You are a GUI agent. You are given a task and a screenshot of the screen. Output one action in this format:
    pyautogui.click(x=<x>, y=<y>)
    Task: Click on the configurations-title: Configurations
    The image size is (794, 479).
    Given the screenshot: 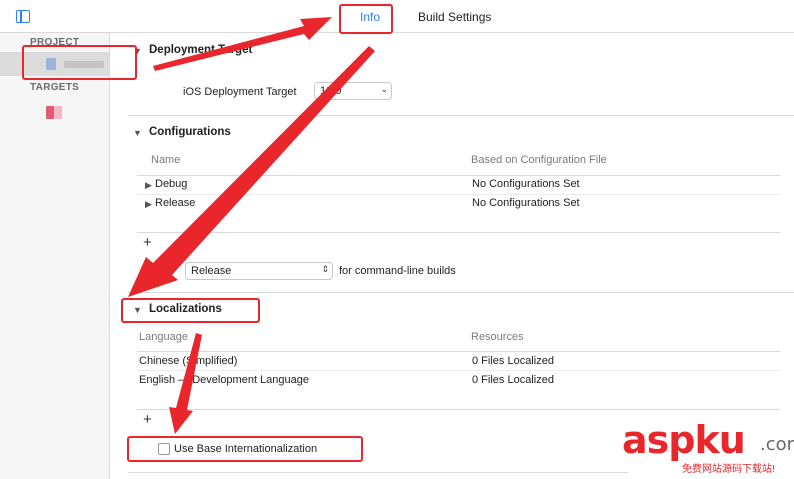 What is the action you would take?
    pyautogui.click(x=190, y=132)
    